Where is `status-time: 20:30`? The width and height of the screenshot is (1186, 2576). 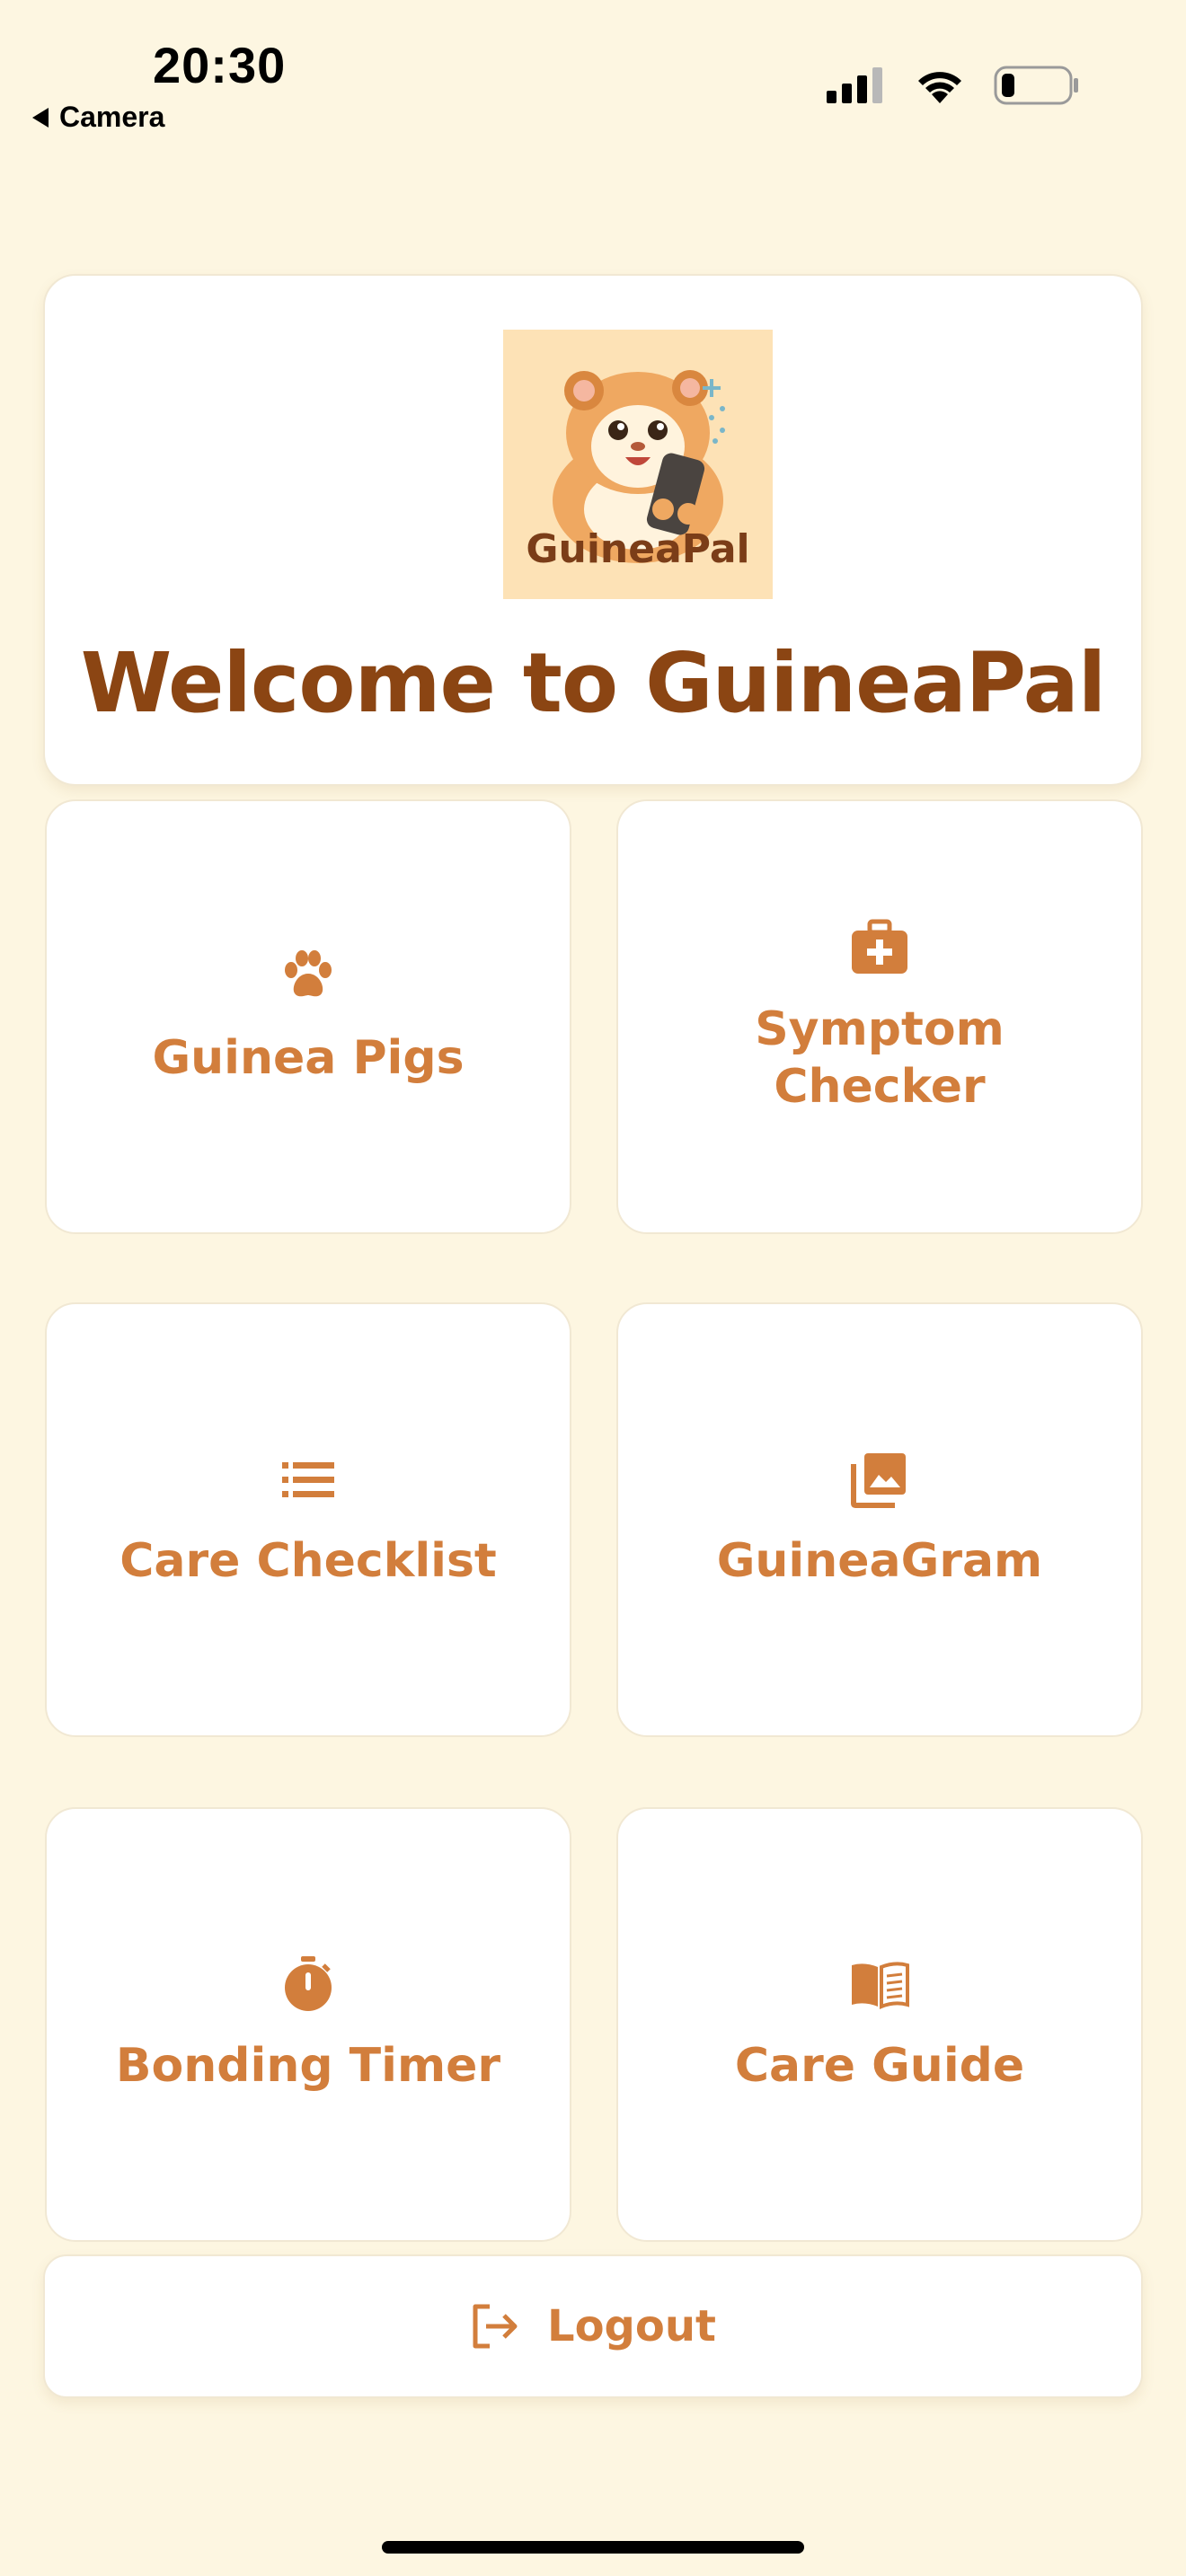 status-time: 20:30 is located at coordinates (220, 65).